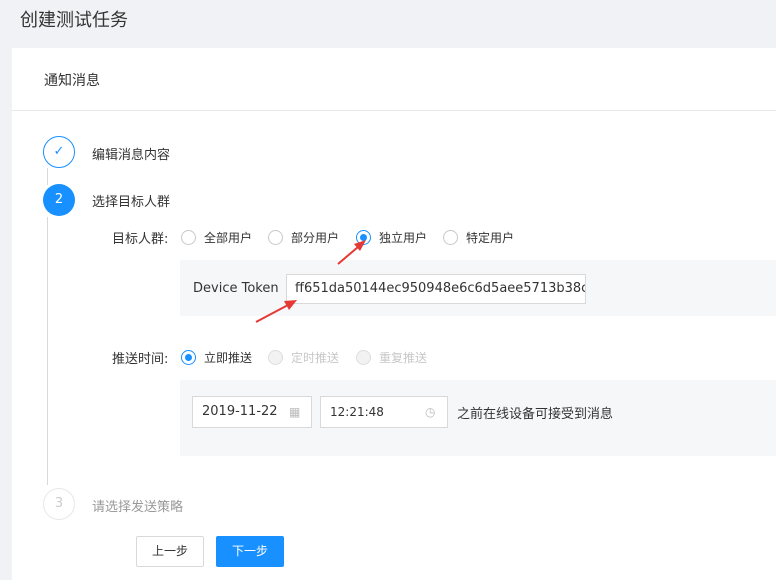  What do you see at coordinates (140, 239) in the screenshot?
I see `target-group-label: 目标人群:` at bounding box center [140, 239].